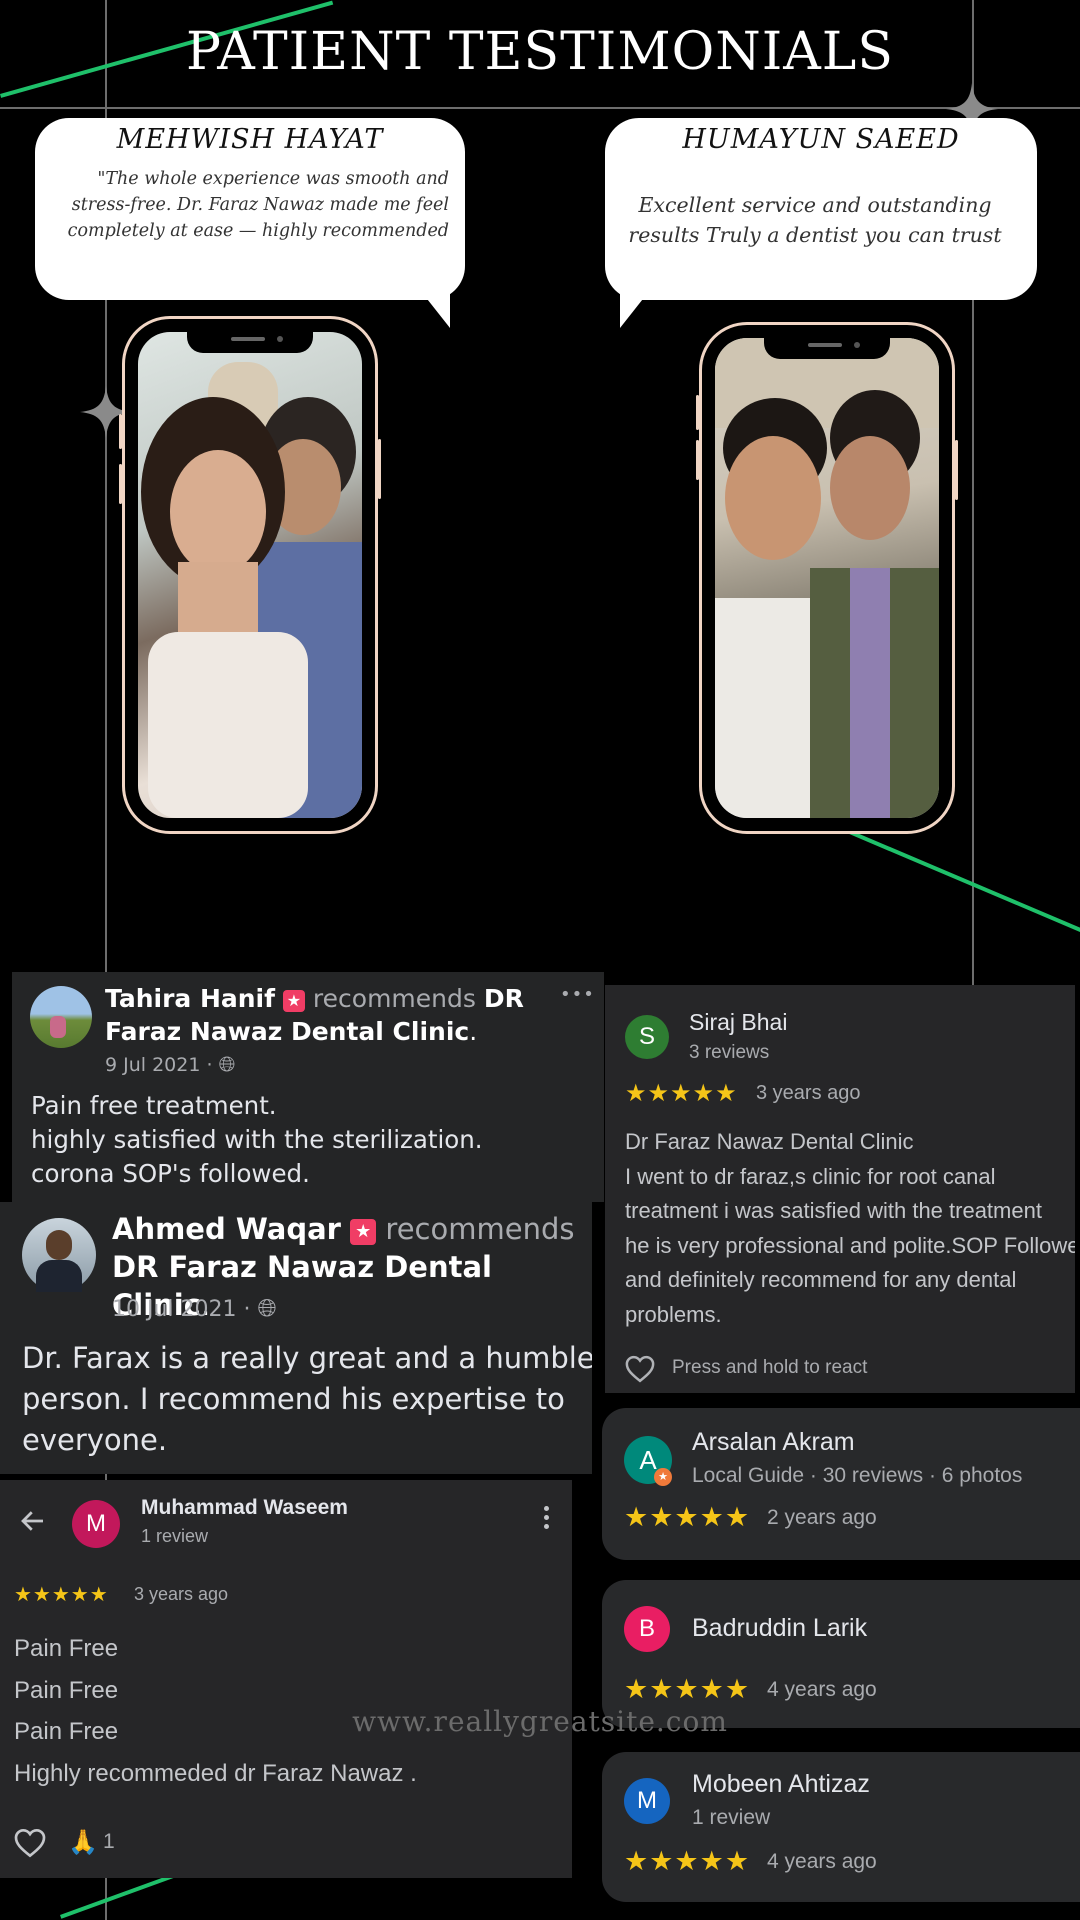  I want to click on reaction-count: 1, so click(109, 1841).